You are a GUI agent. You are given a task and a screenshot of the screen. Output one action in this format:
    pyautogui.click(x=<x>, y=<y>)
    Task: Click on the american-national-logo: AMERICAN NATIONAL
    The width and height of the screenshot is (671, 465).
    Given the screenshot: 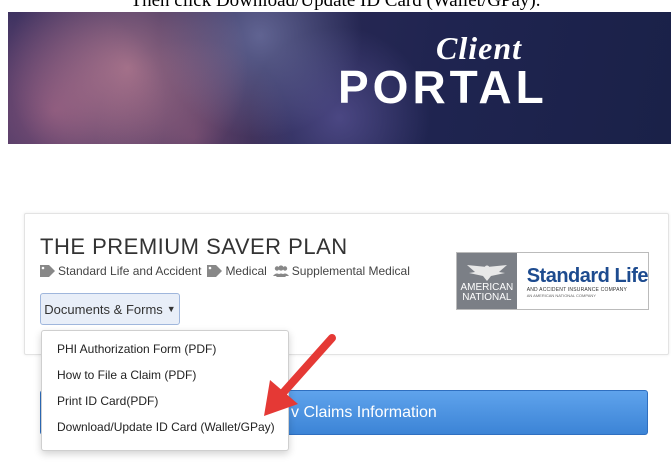 What is the action you would take?
    pyautogui.click(x=487, y=281)
    